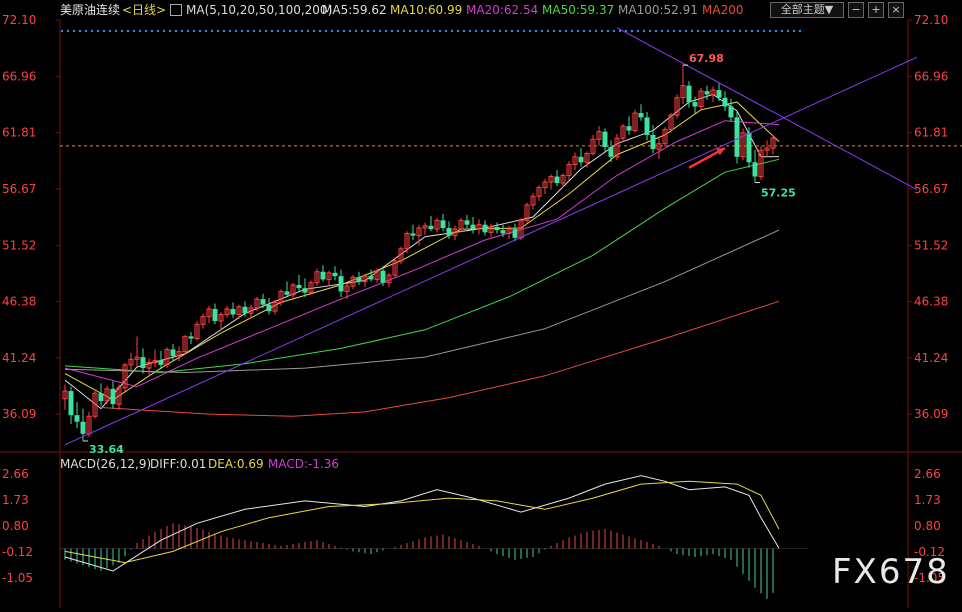 Image resolution: width=962 pixels, height=612 pixels. What do you see at coordinates (90, 10) in the screenshot?
I see `symbol-name: 美原油连续` at bounding box center [90, 10].